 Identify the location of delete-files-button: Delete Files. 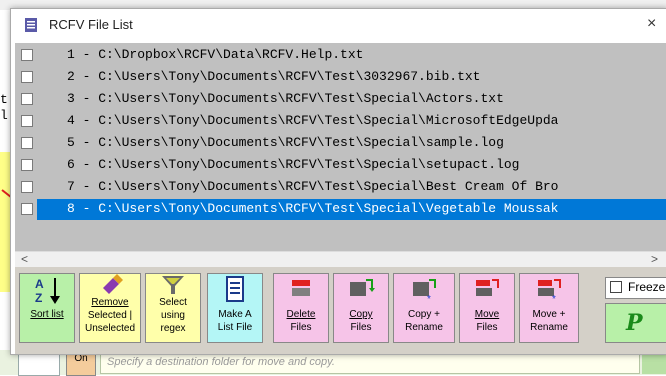
(301, 308).